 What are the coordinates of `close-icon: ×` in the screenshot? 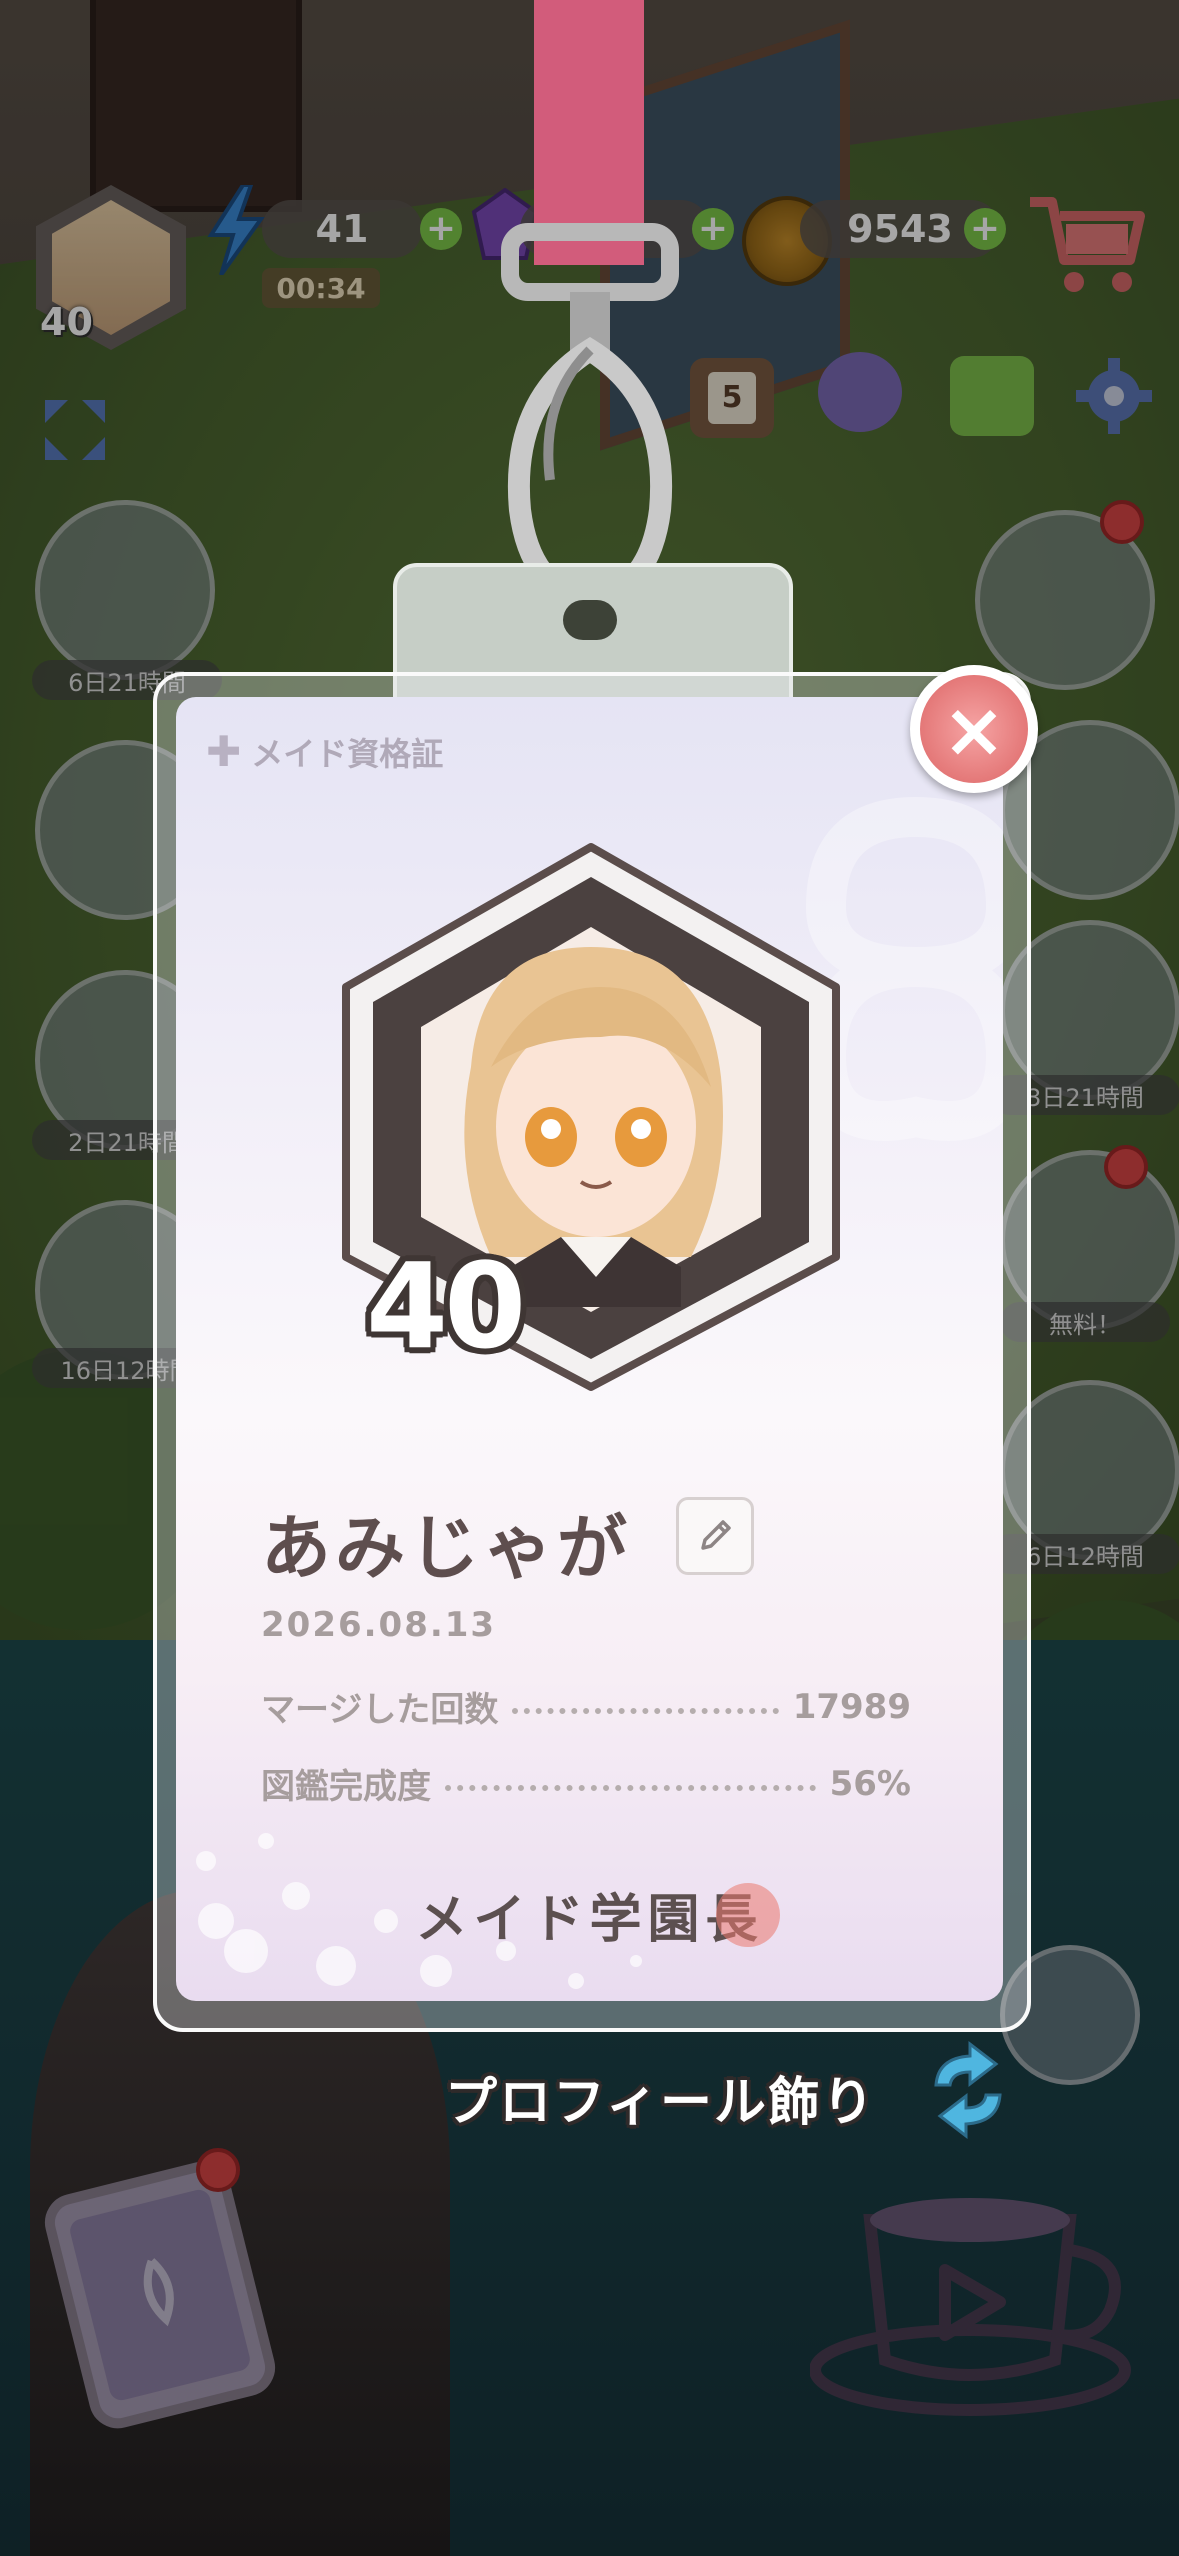 It's located at (974, 729).